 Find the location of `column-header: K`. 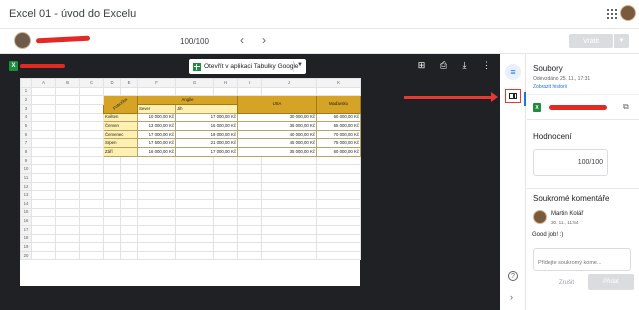

column-header: K is located at coordinates (338, 83).